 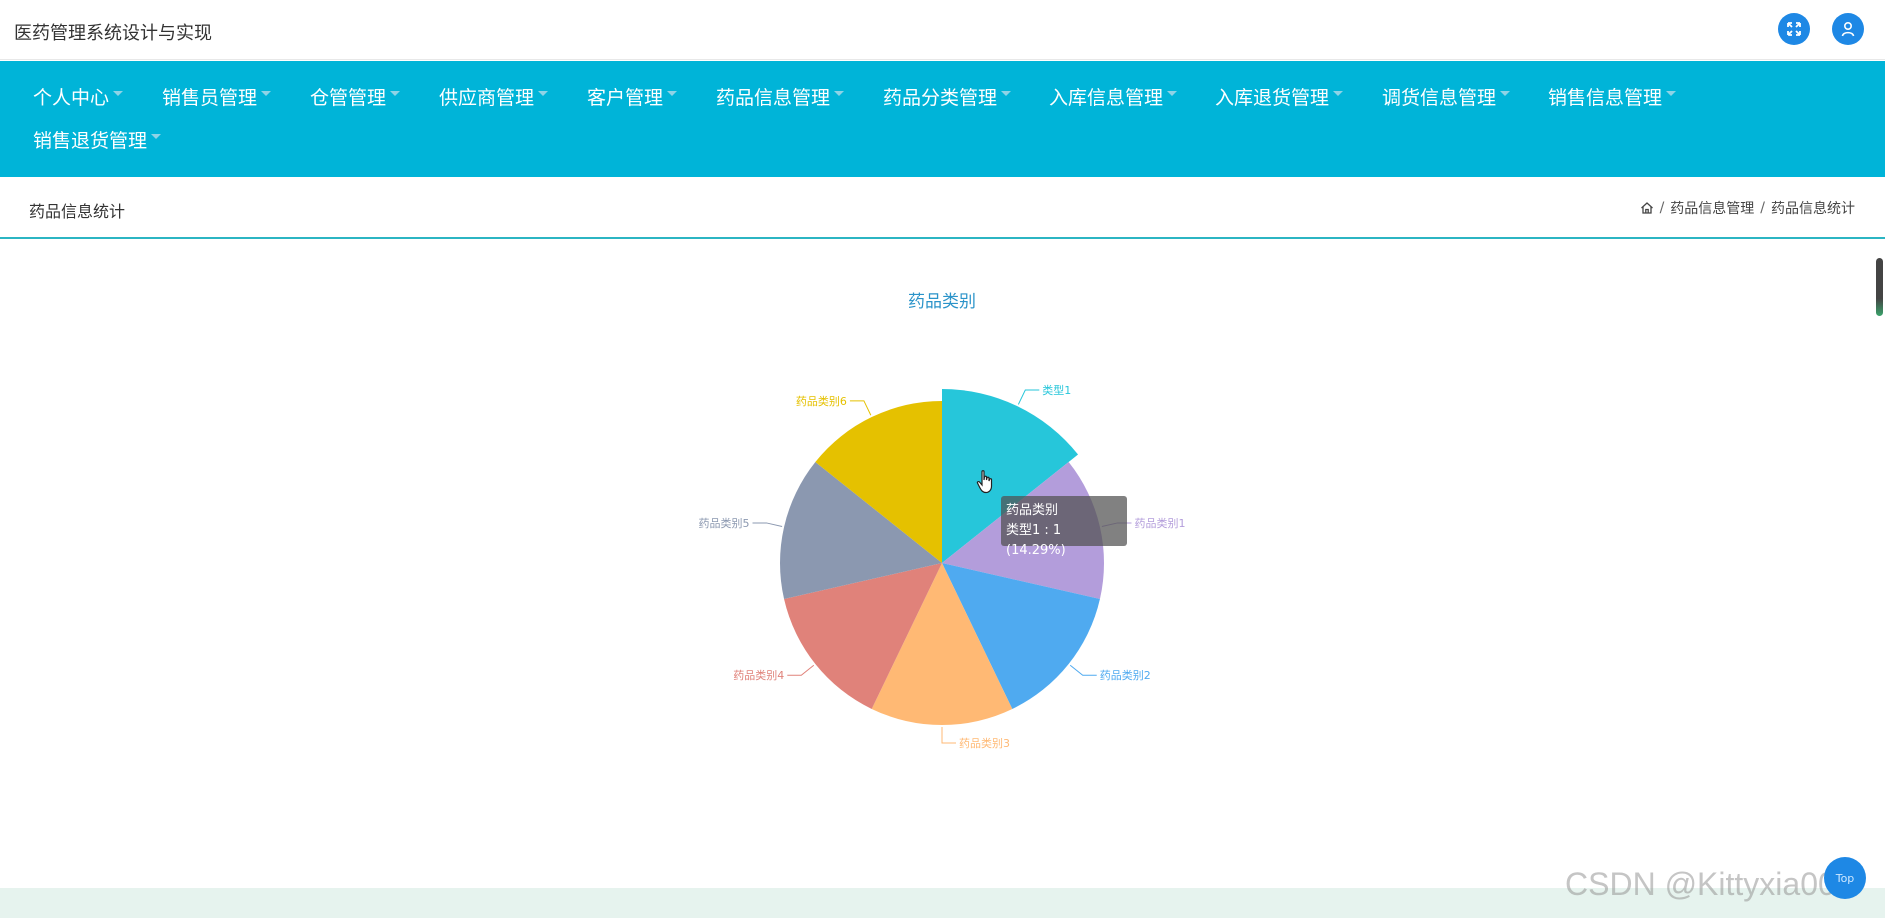 I want to click on home-icon, so click(x=1647, y=208).